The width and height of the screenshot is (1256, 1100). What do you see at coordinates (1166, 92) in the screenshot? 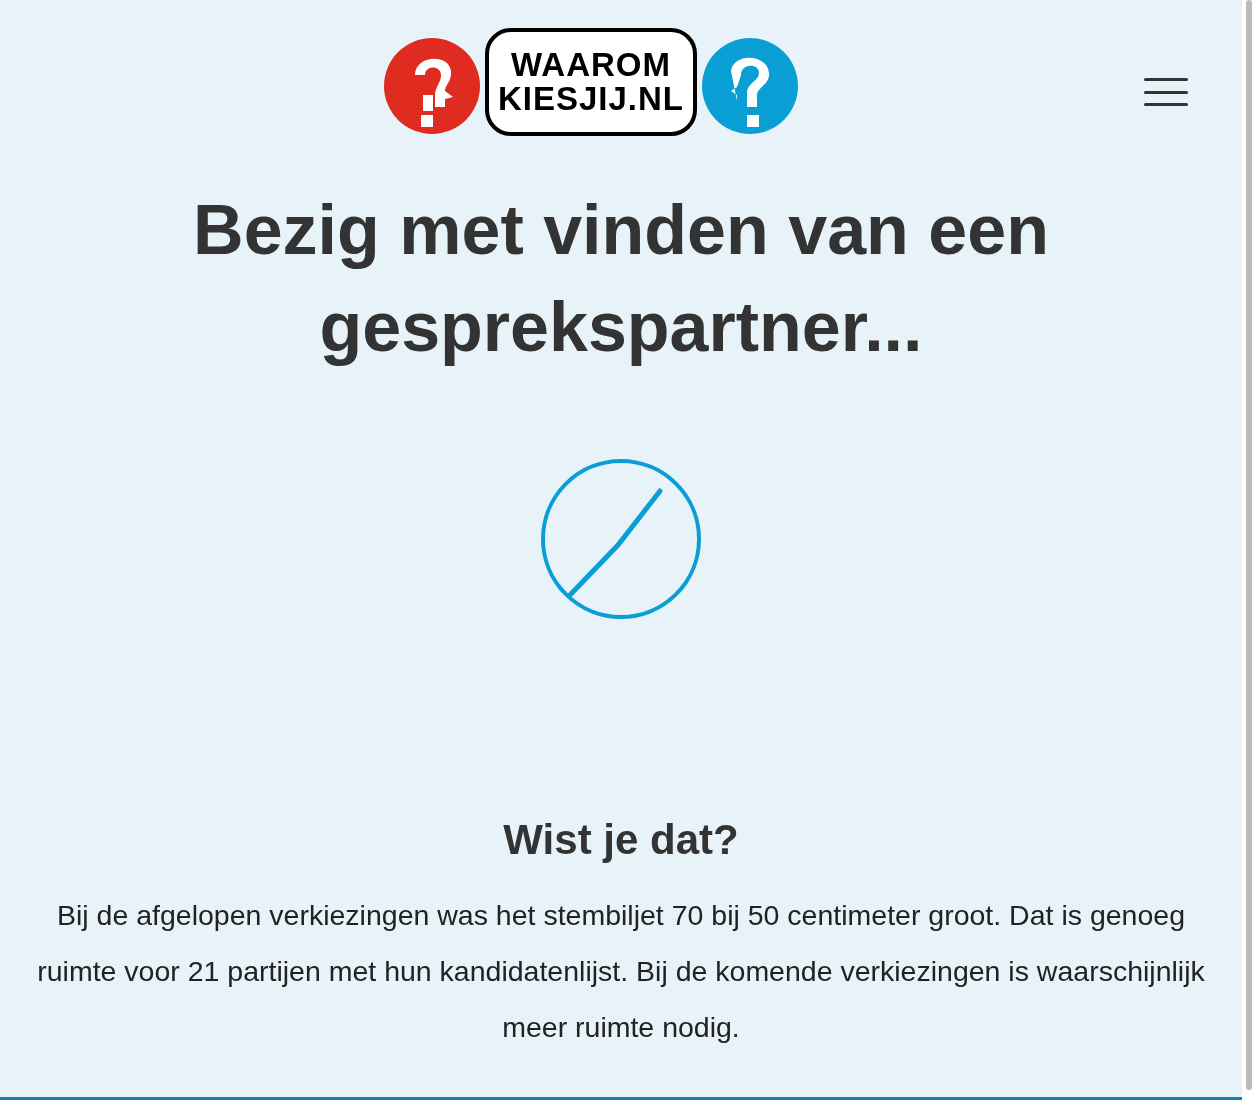
I see `menu-icon` at bounding box center [1166, 92].